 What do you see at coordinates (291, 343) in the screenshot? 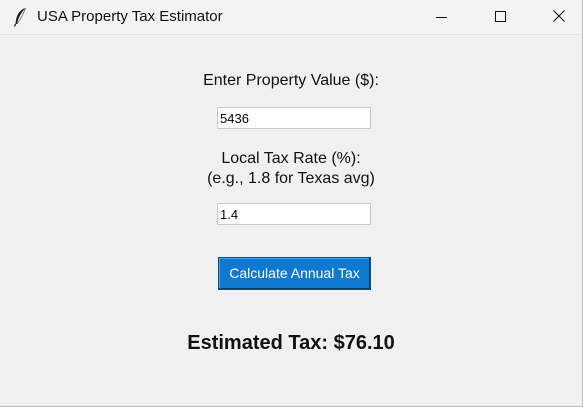
I see `estimated-tax-result: Estimated Tax: $76.10` at bounding box center [291, 343].